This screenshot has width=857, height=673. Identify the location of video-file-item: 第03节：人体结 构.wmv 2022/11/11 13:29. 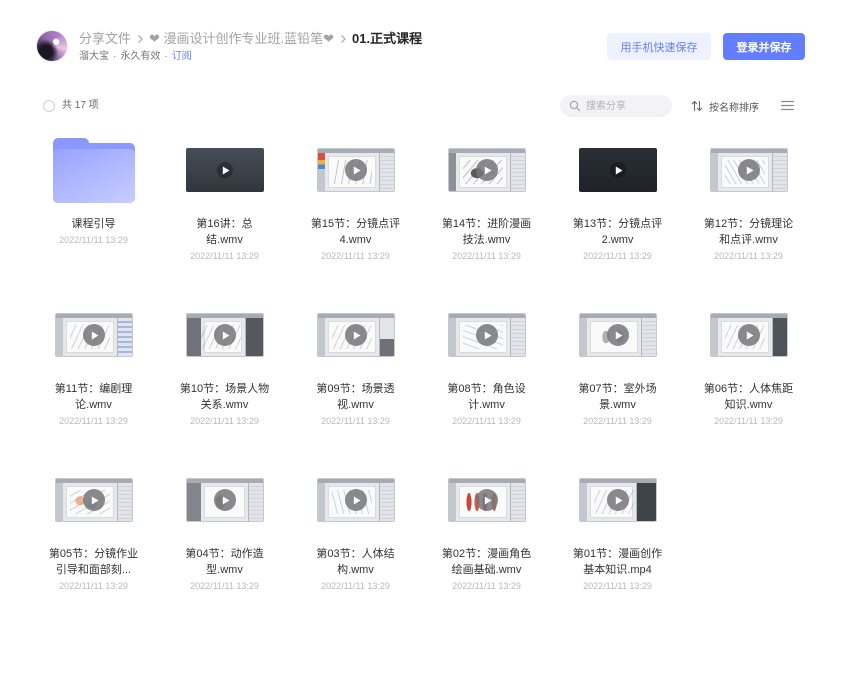
(355, 547).